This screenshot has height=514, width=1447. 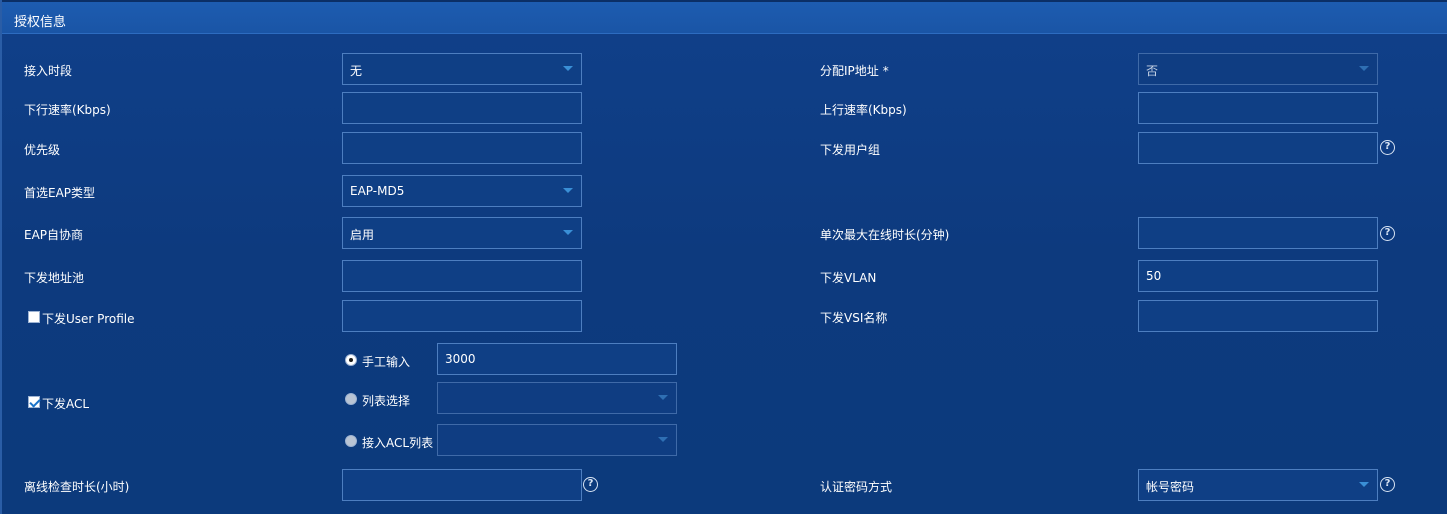 I want to click on offline-check-input, so click(x=462, y=485).